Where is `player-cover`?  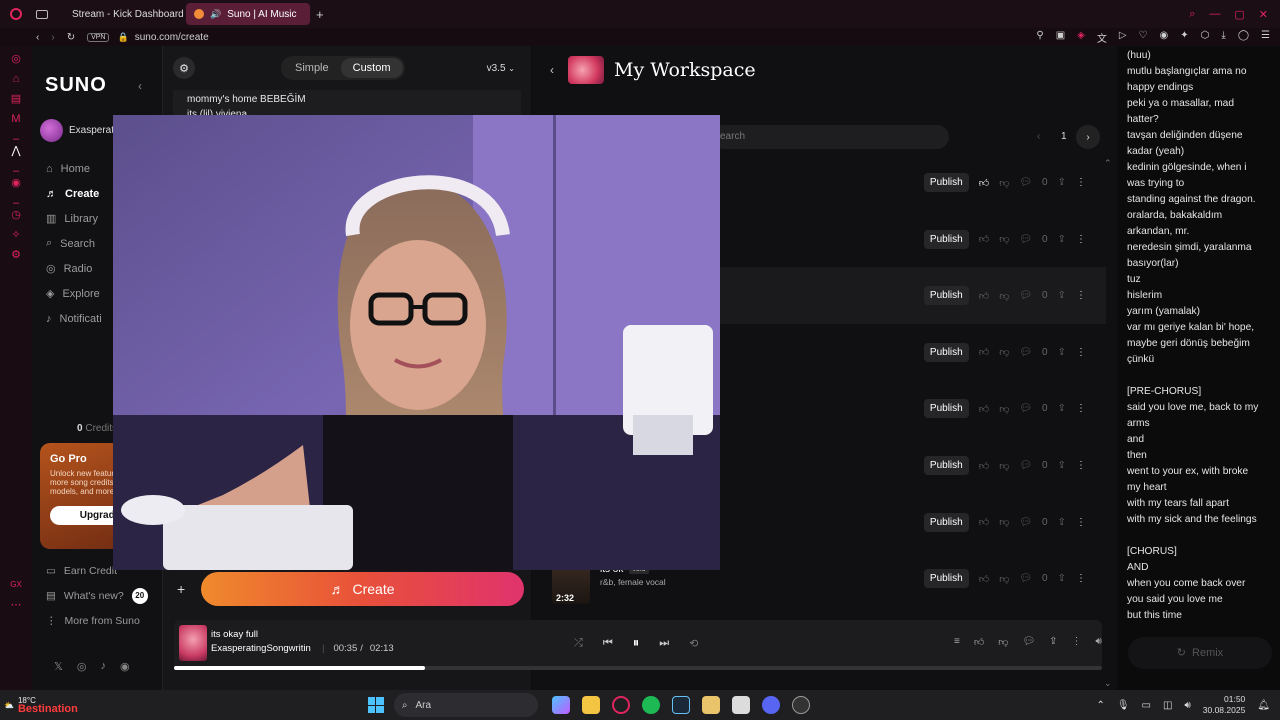
player-cover is located at coordinates (193, 643).